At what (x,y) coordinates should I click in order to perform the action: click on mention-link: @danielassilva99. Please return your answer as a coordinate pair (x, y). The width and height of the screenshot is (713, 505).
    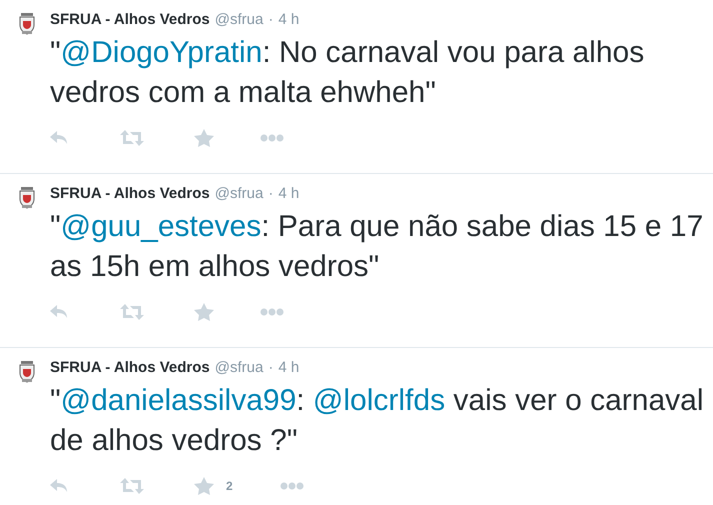
    Looking at the image, I should click on (178, 400).